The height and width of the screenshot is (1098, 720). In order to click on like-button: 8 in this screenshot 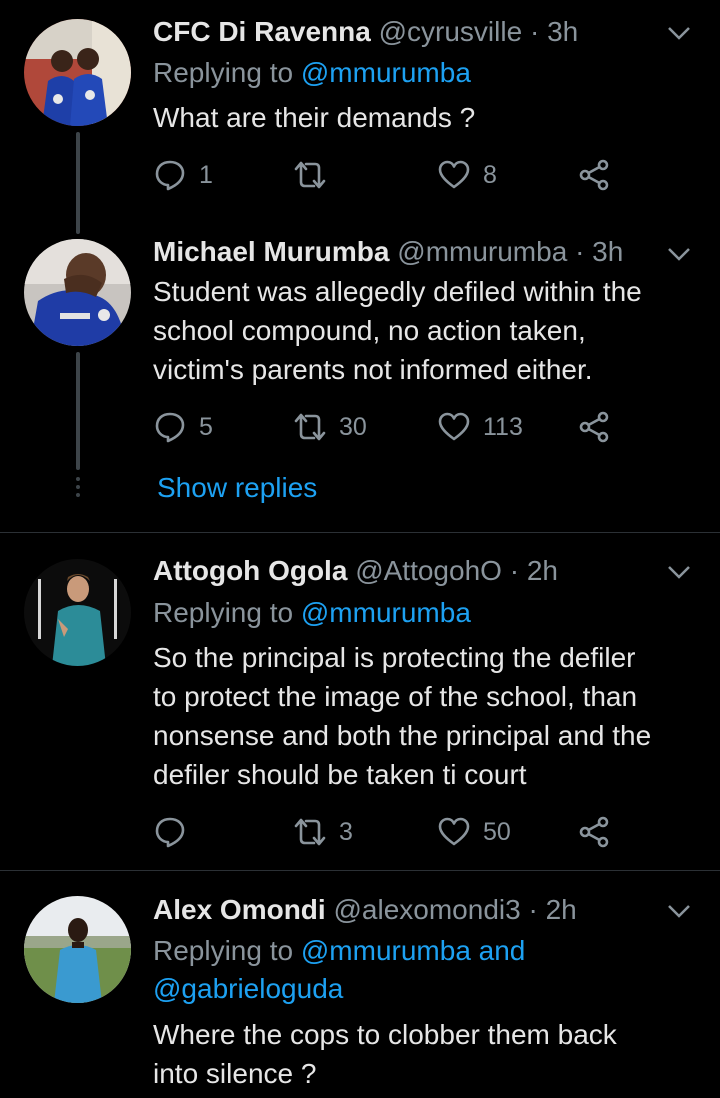, I will do `click(467, 175)`.